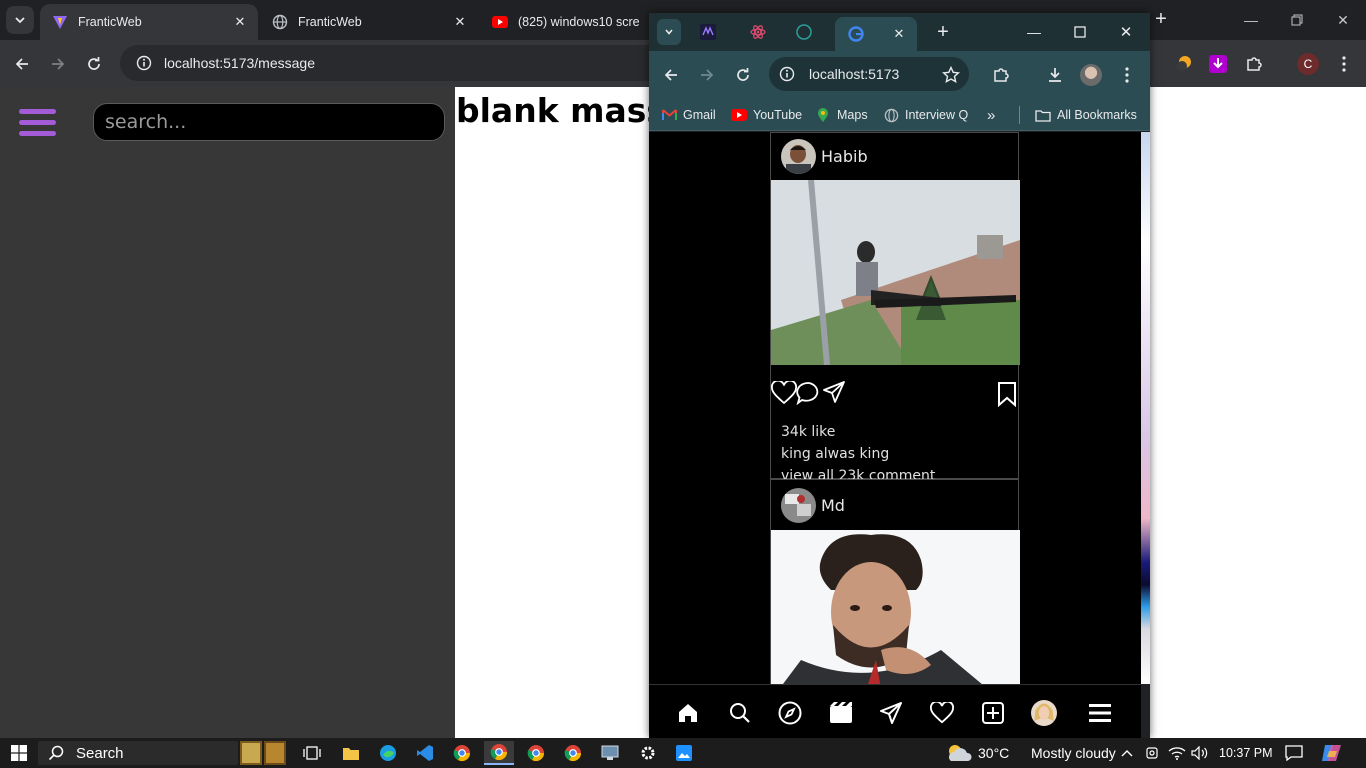 The height and width of the screenshot is (768, 1366). Describe the element at coordinates (1145, 408) in the screenshot. I see `popup-scrollbar` at that location.